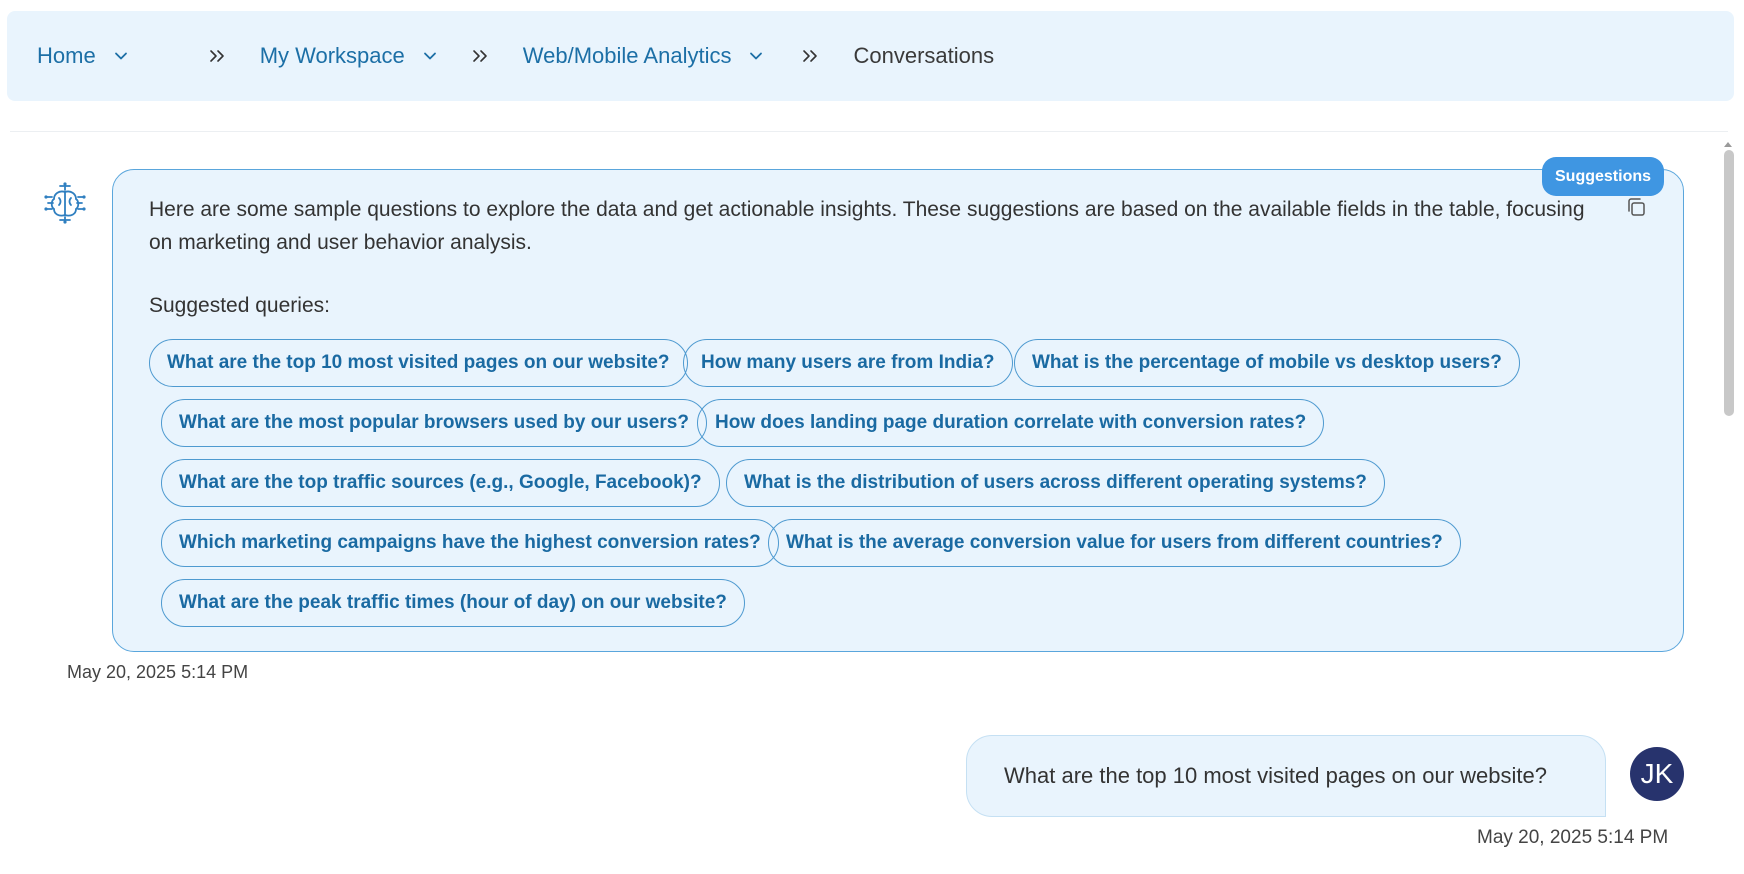 This screenshot has width=1744, height=874. Describe the element at coordinates (239, 305) in the screenshot. I see `suggested-queries-label: Suggested queries:` at that location.